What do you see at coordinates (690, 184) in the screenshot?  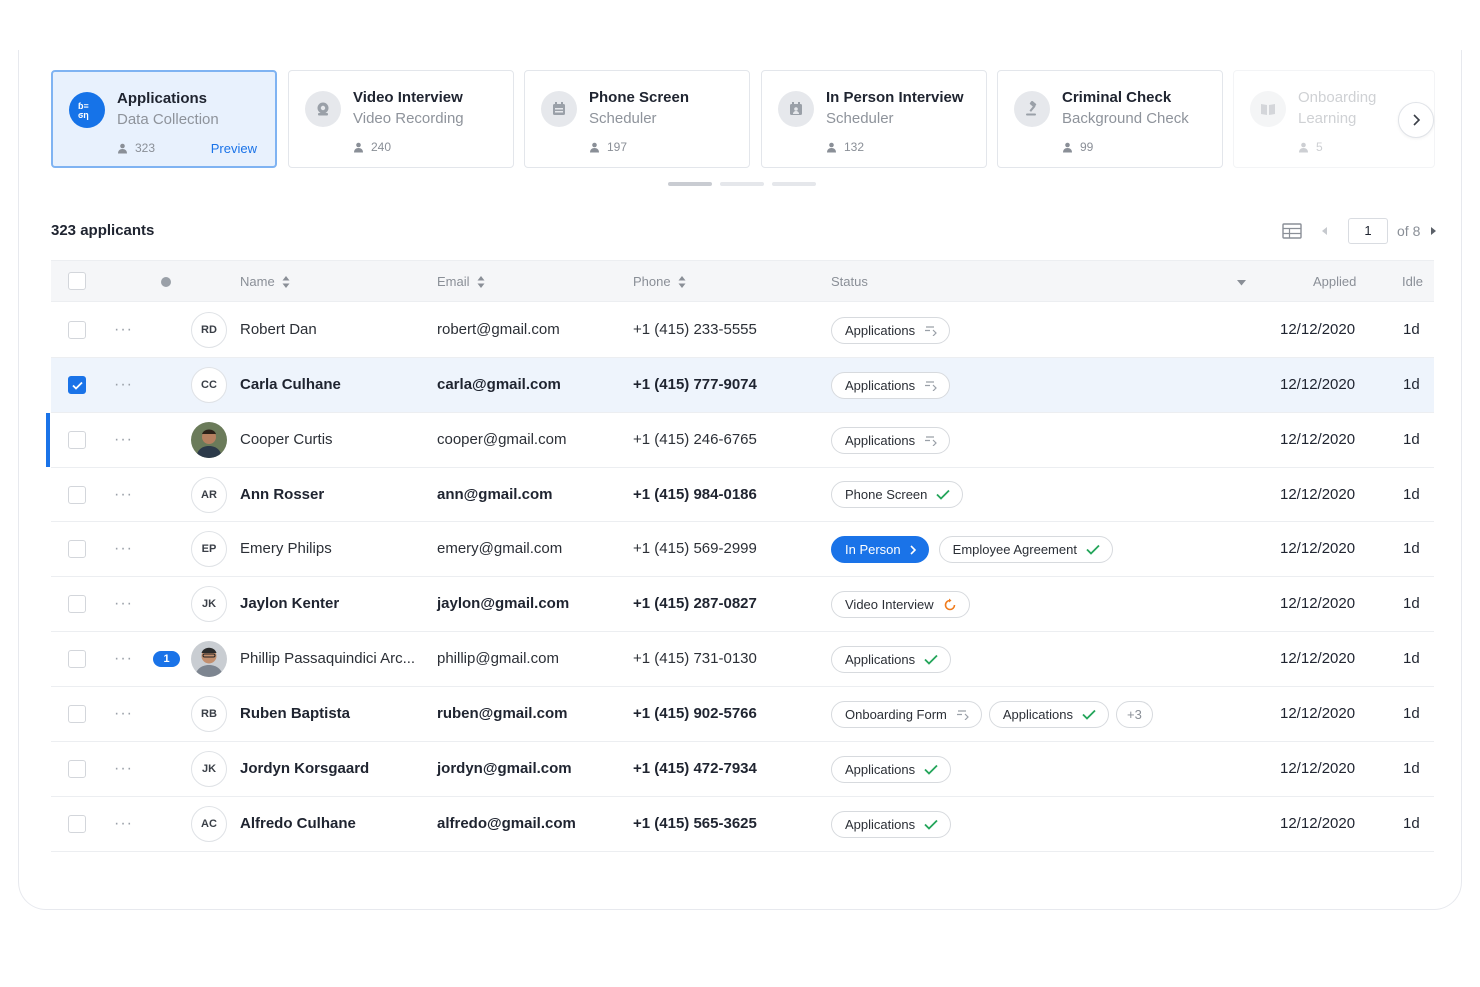 I see `carousel-dot-active` at bounding box center [690, 184].